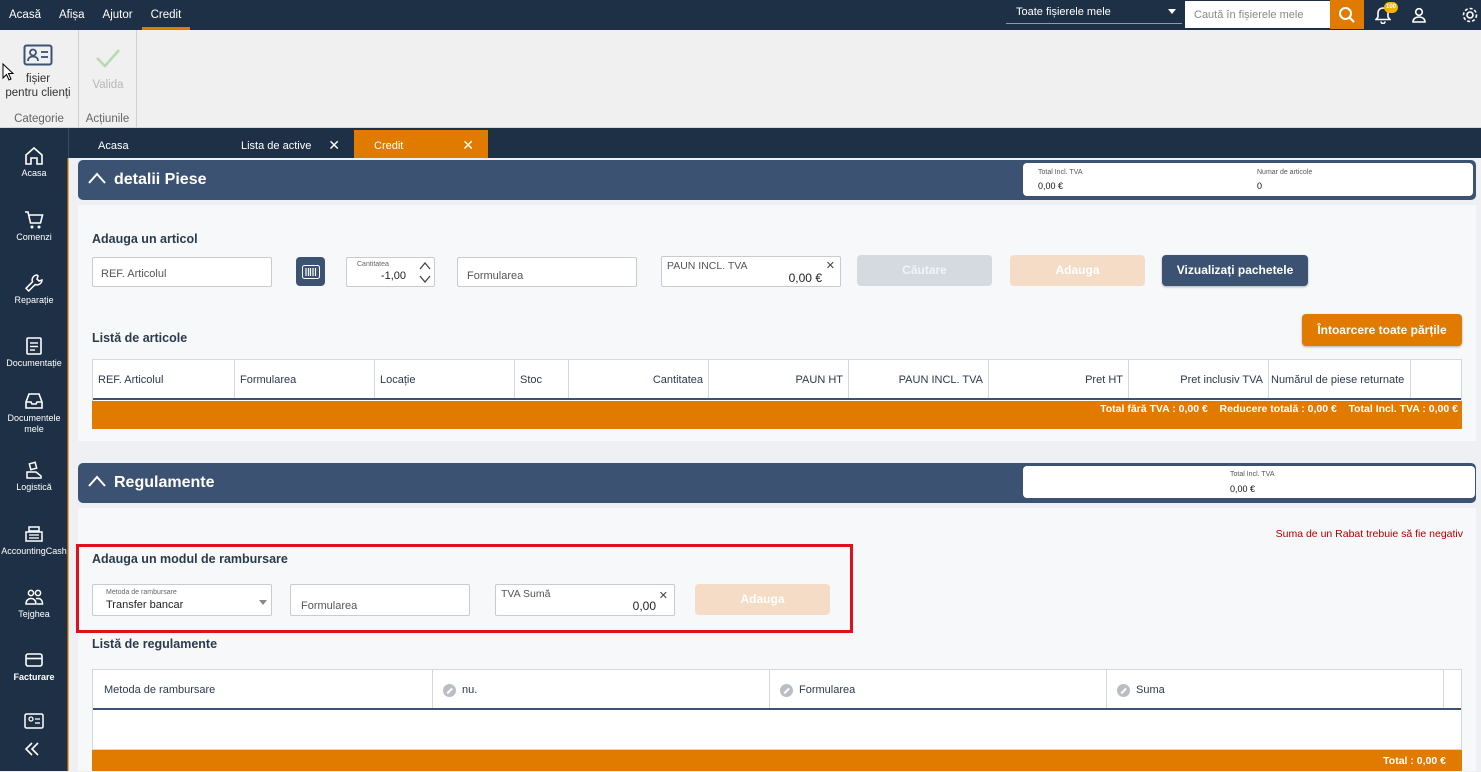  What do you see at coordinates (1063, 12) in the screenshot?
I see `file-scope-value: Toate fișierele mele` at bounding box center [1063, 12].